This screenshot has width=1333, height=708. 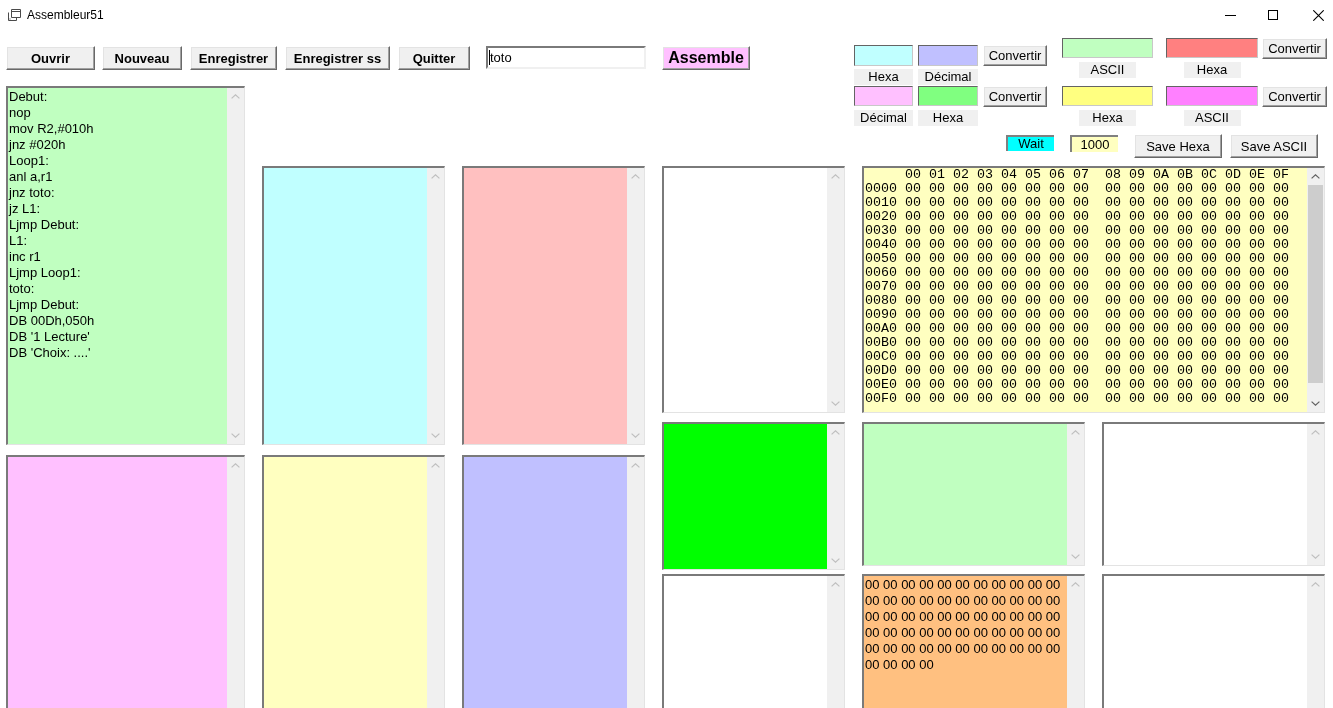 What do you see at coordinates (1077, 301) in the screenshot?
I see `text-line: 0080 00 00 00 00 00 00 00 00 00 00 00 00 00 00 00 00` at bounding box center [1077, 301].